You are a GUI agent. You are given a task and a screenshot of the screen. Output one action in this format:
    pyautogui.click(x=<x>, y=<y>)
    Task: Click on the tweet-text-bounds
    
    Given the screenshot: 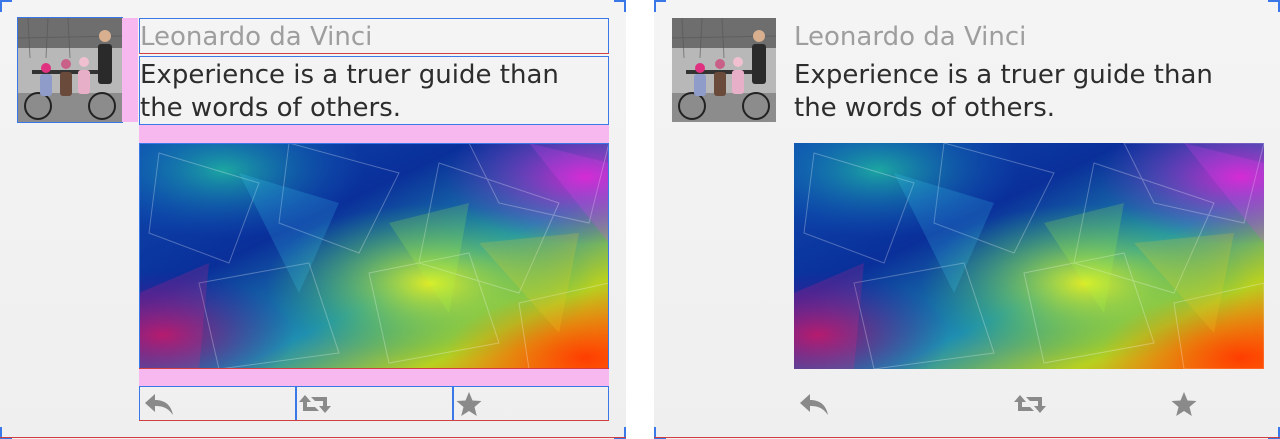 What is the action you would take?
    pyautogui.click(x=374, y=90)
    